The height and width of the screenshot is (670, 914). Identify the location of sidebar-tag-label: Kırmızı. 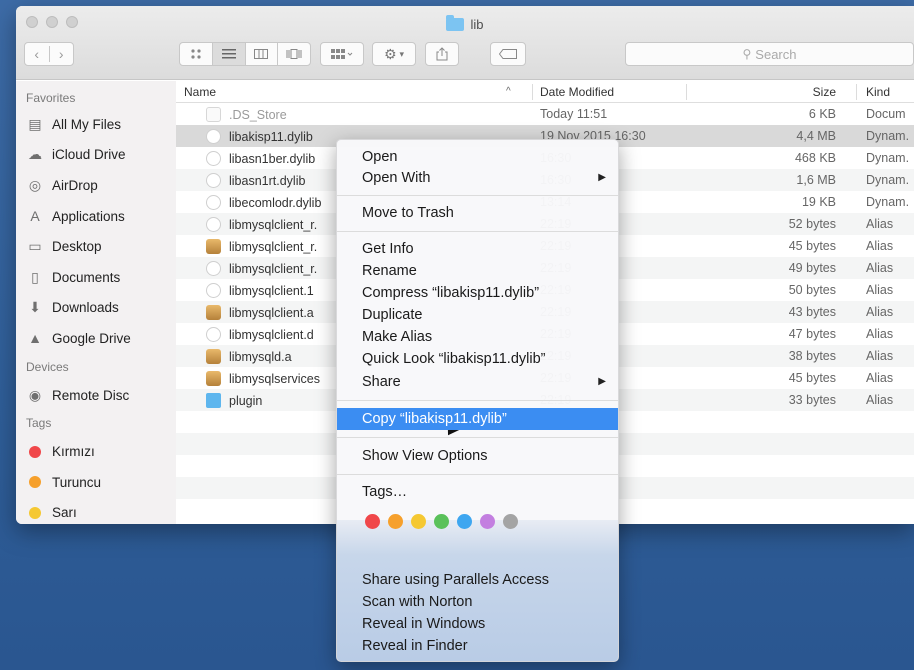
(73, 452).